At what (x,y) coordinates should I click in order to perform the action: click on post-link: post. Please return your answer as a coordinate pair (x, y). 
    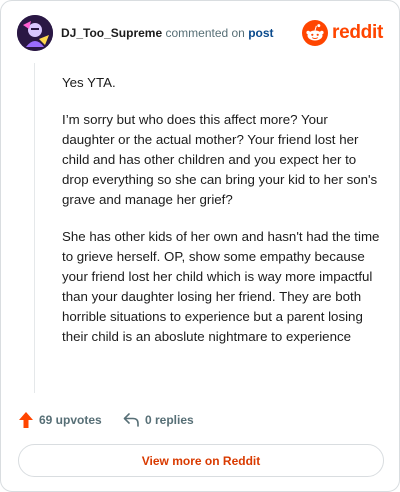
    Looking at the image, I should click on (260, 33).